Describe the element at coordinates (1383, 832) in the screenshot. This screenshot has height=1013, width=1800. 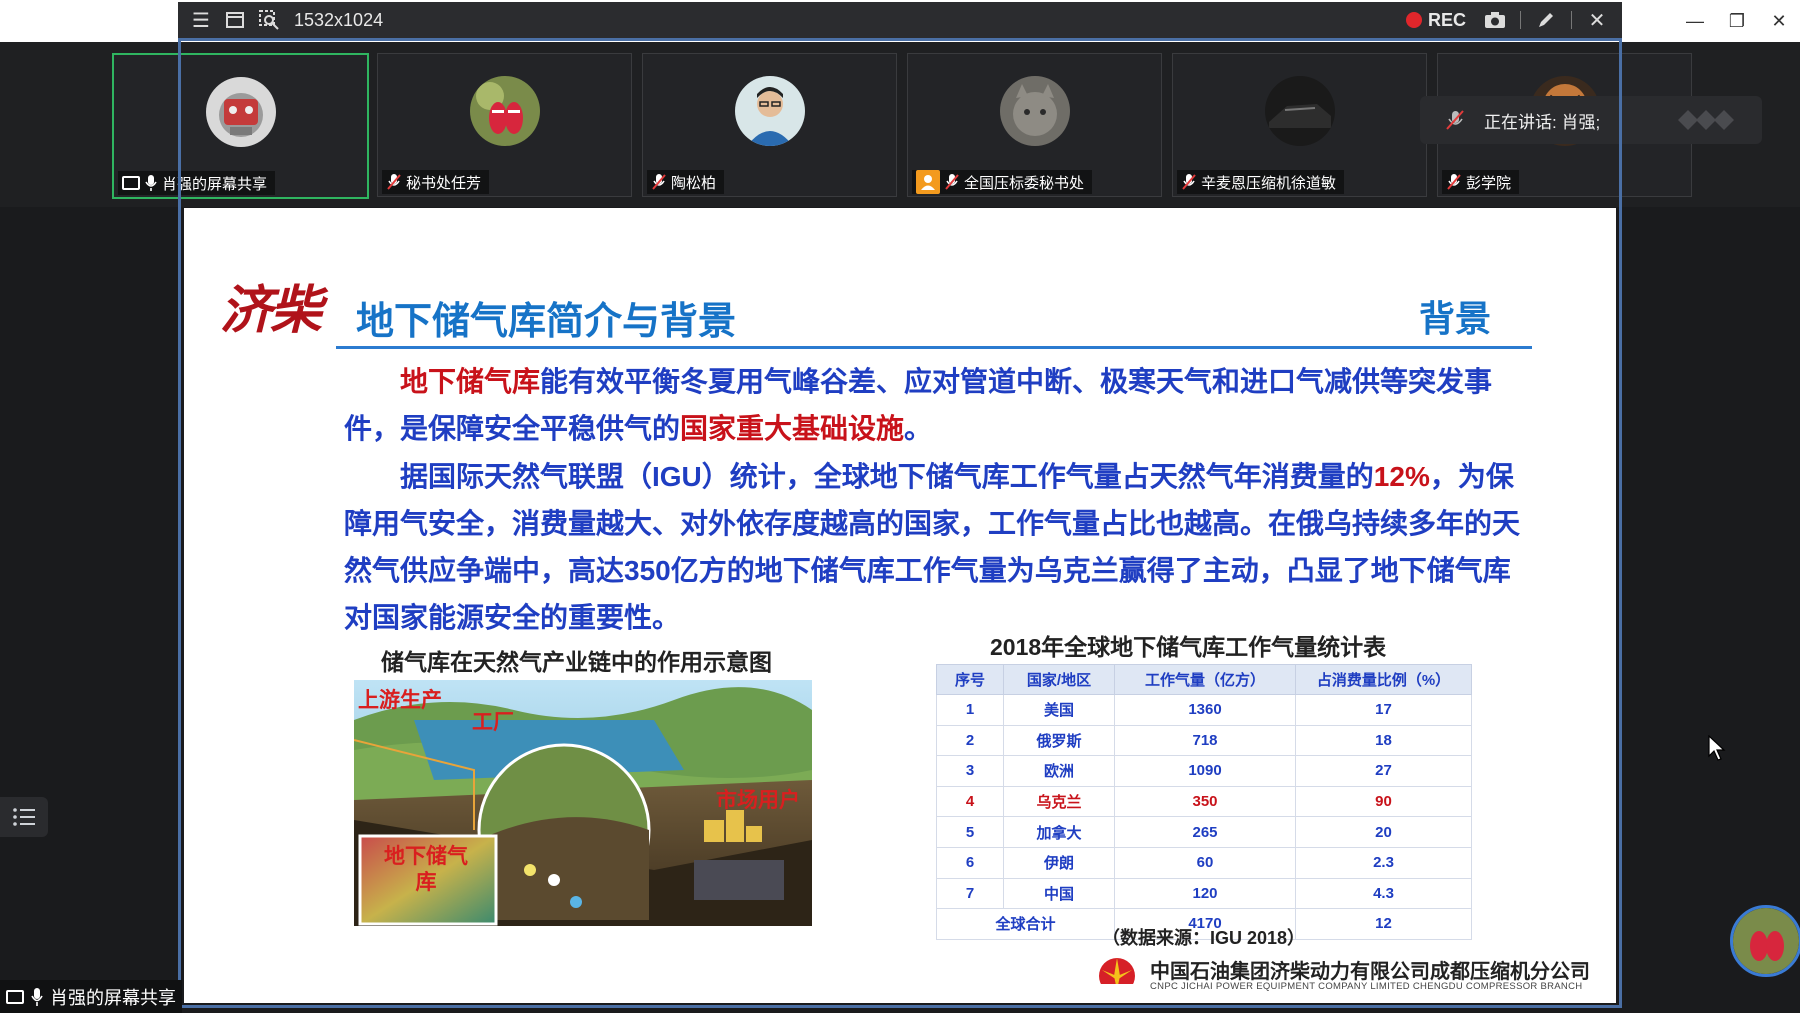
I see `cell: 20` at that location.